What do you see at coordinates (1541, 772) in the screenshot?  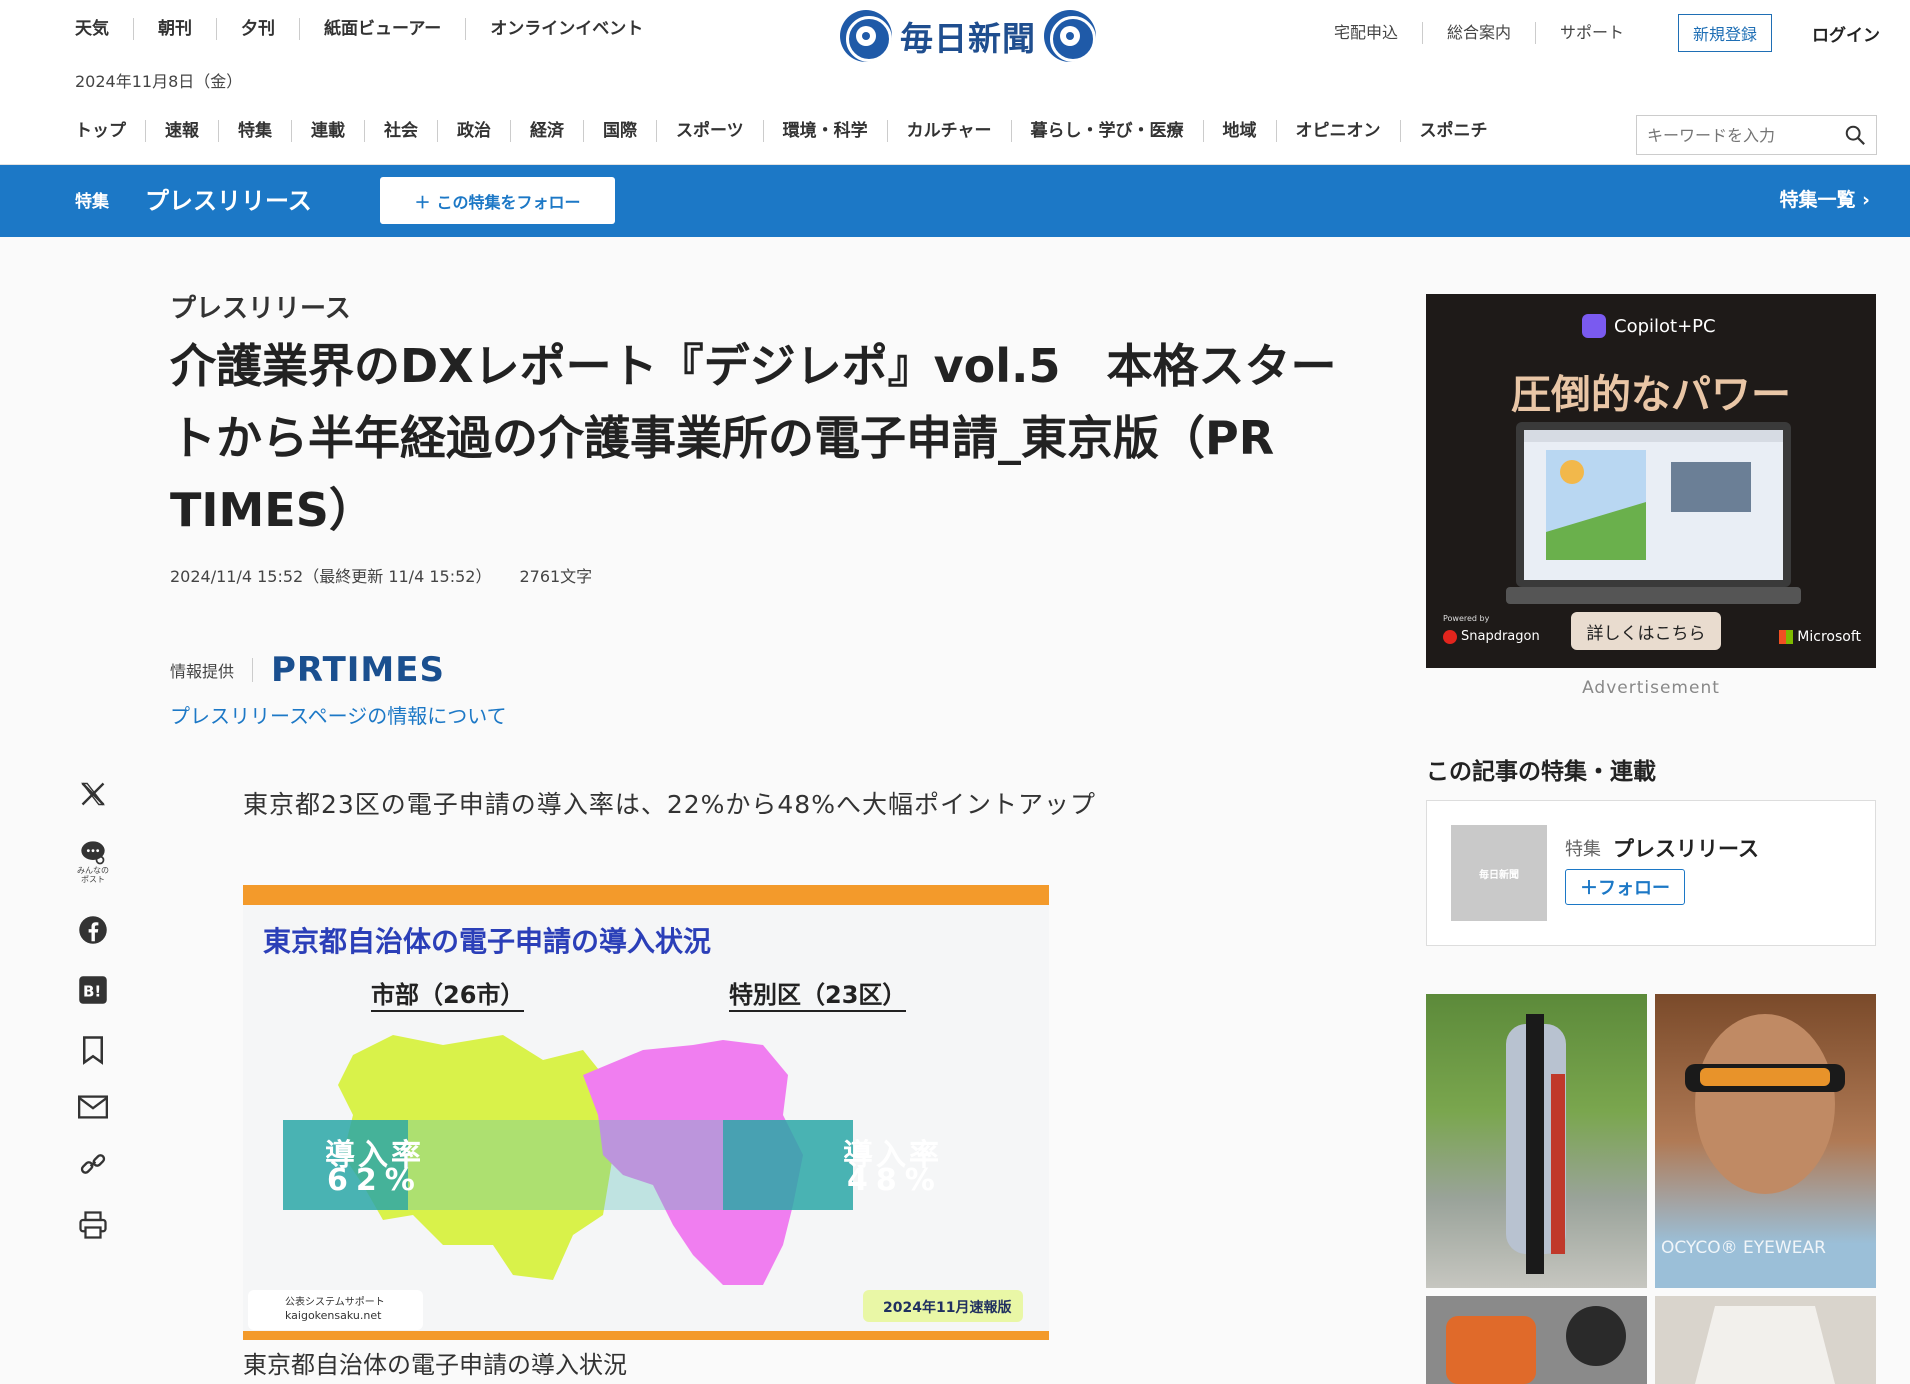 I see `sidebar-section-title: この記事の特集・連載` at bounding box center [1541, 772].